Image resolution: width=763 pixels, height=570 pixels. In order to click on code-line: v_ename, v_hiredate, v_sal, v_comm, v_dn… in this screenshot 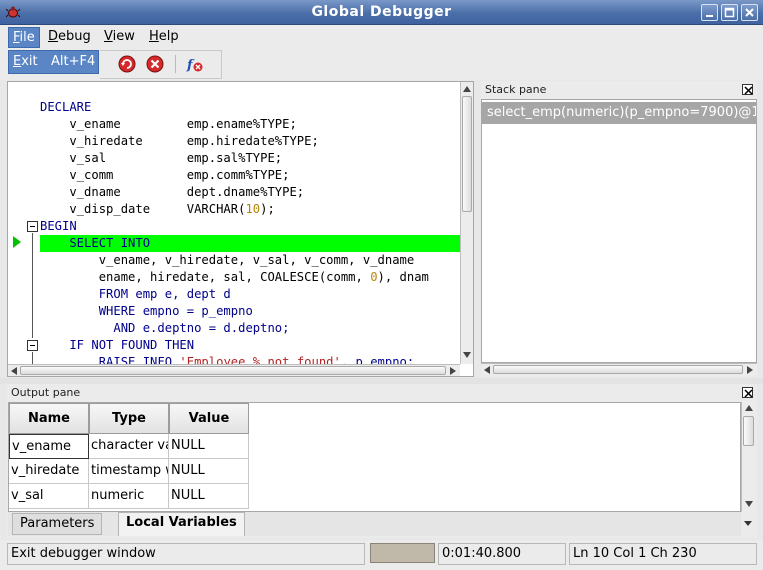, I will do `click(227, 260)`.